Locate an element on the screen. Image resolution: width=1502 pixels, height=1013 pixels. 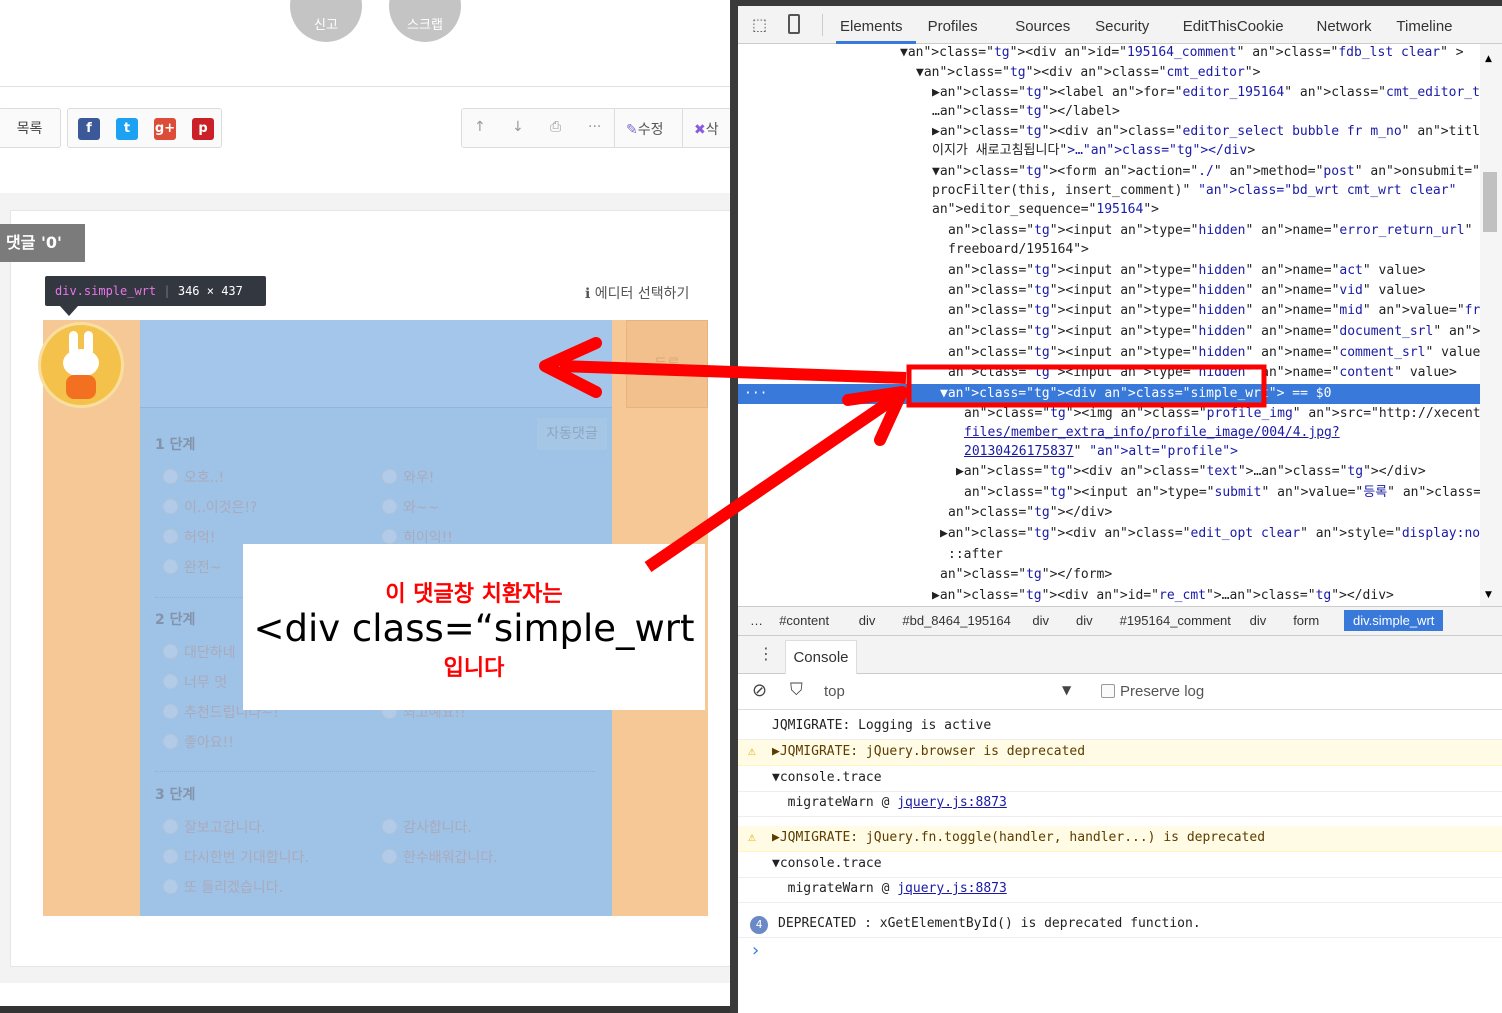
annotation-arrows is located at coordinates (903, 454).